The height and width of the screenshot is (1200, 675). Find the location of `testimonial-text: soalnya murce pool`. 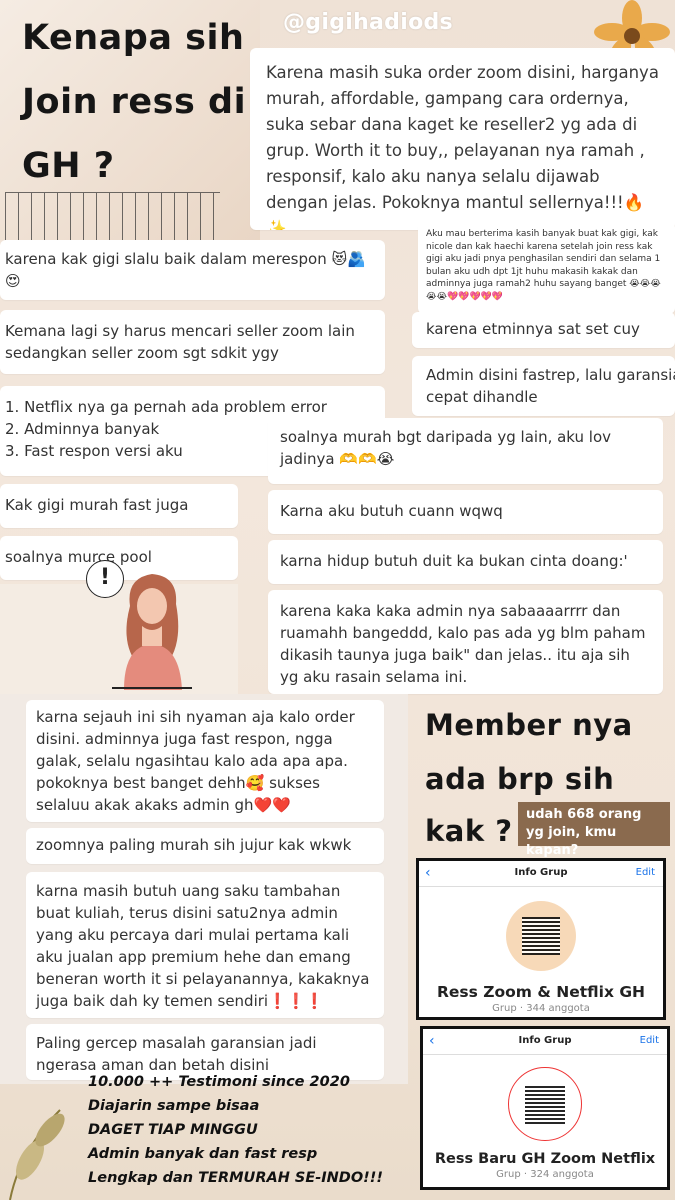

testimonial-text: soalnya murce pool is located at coordinates (78, 557).